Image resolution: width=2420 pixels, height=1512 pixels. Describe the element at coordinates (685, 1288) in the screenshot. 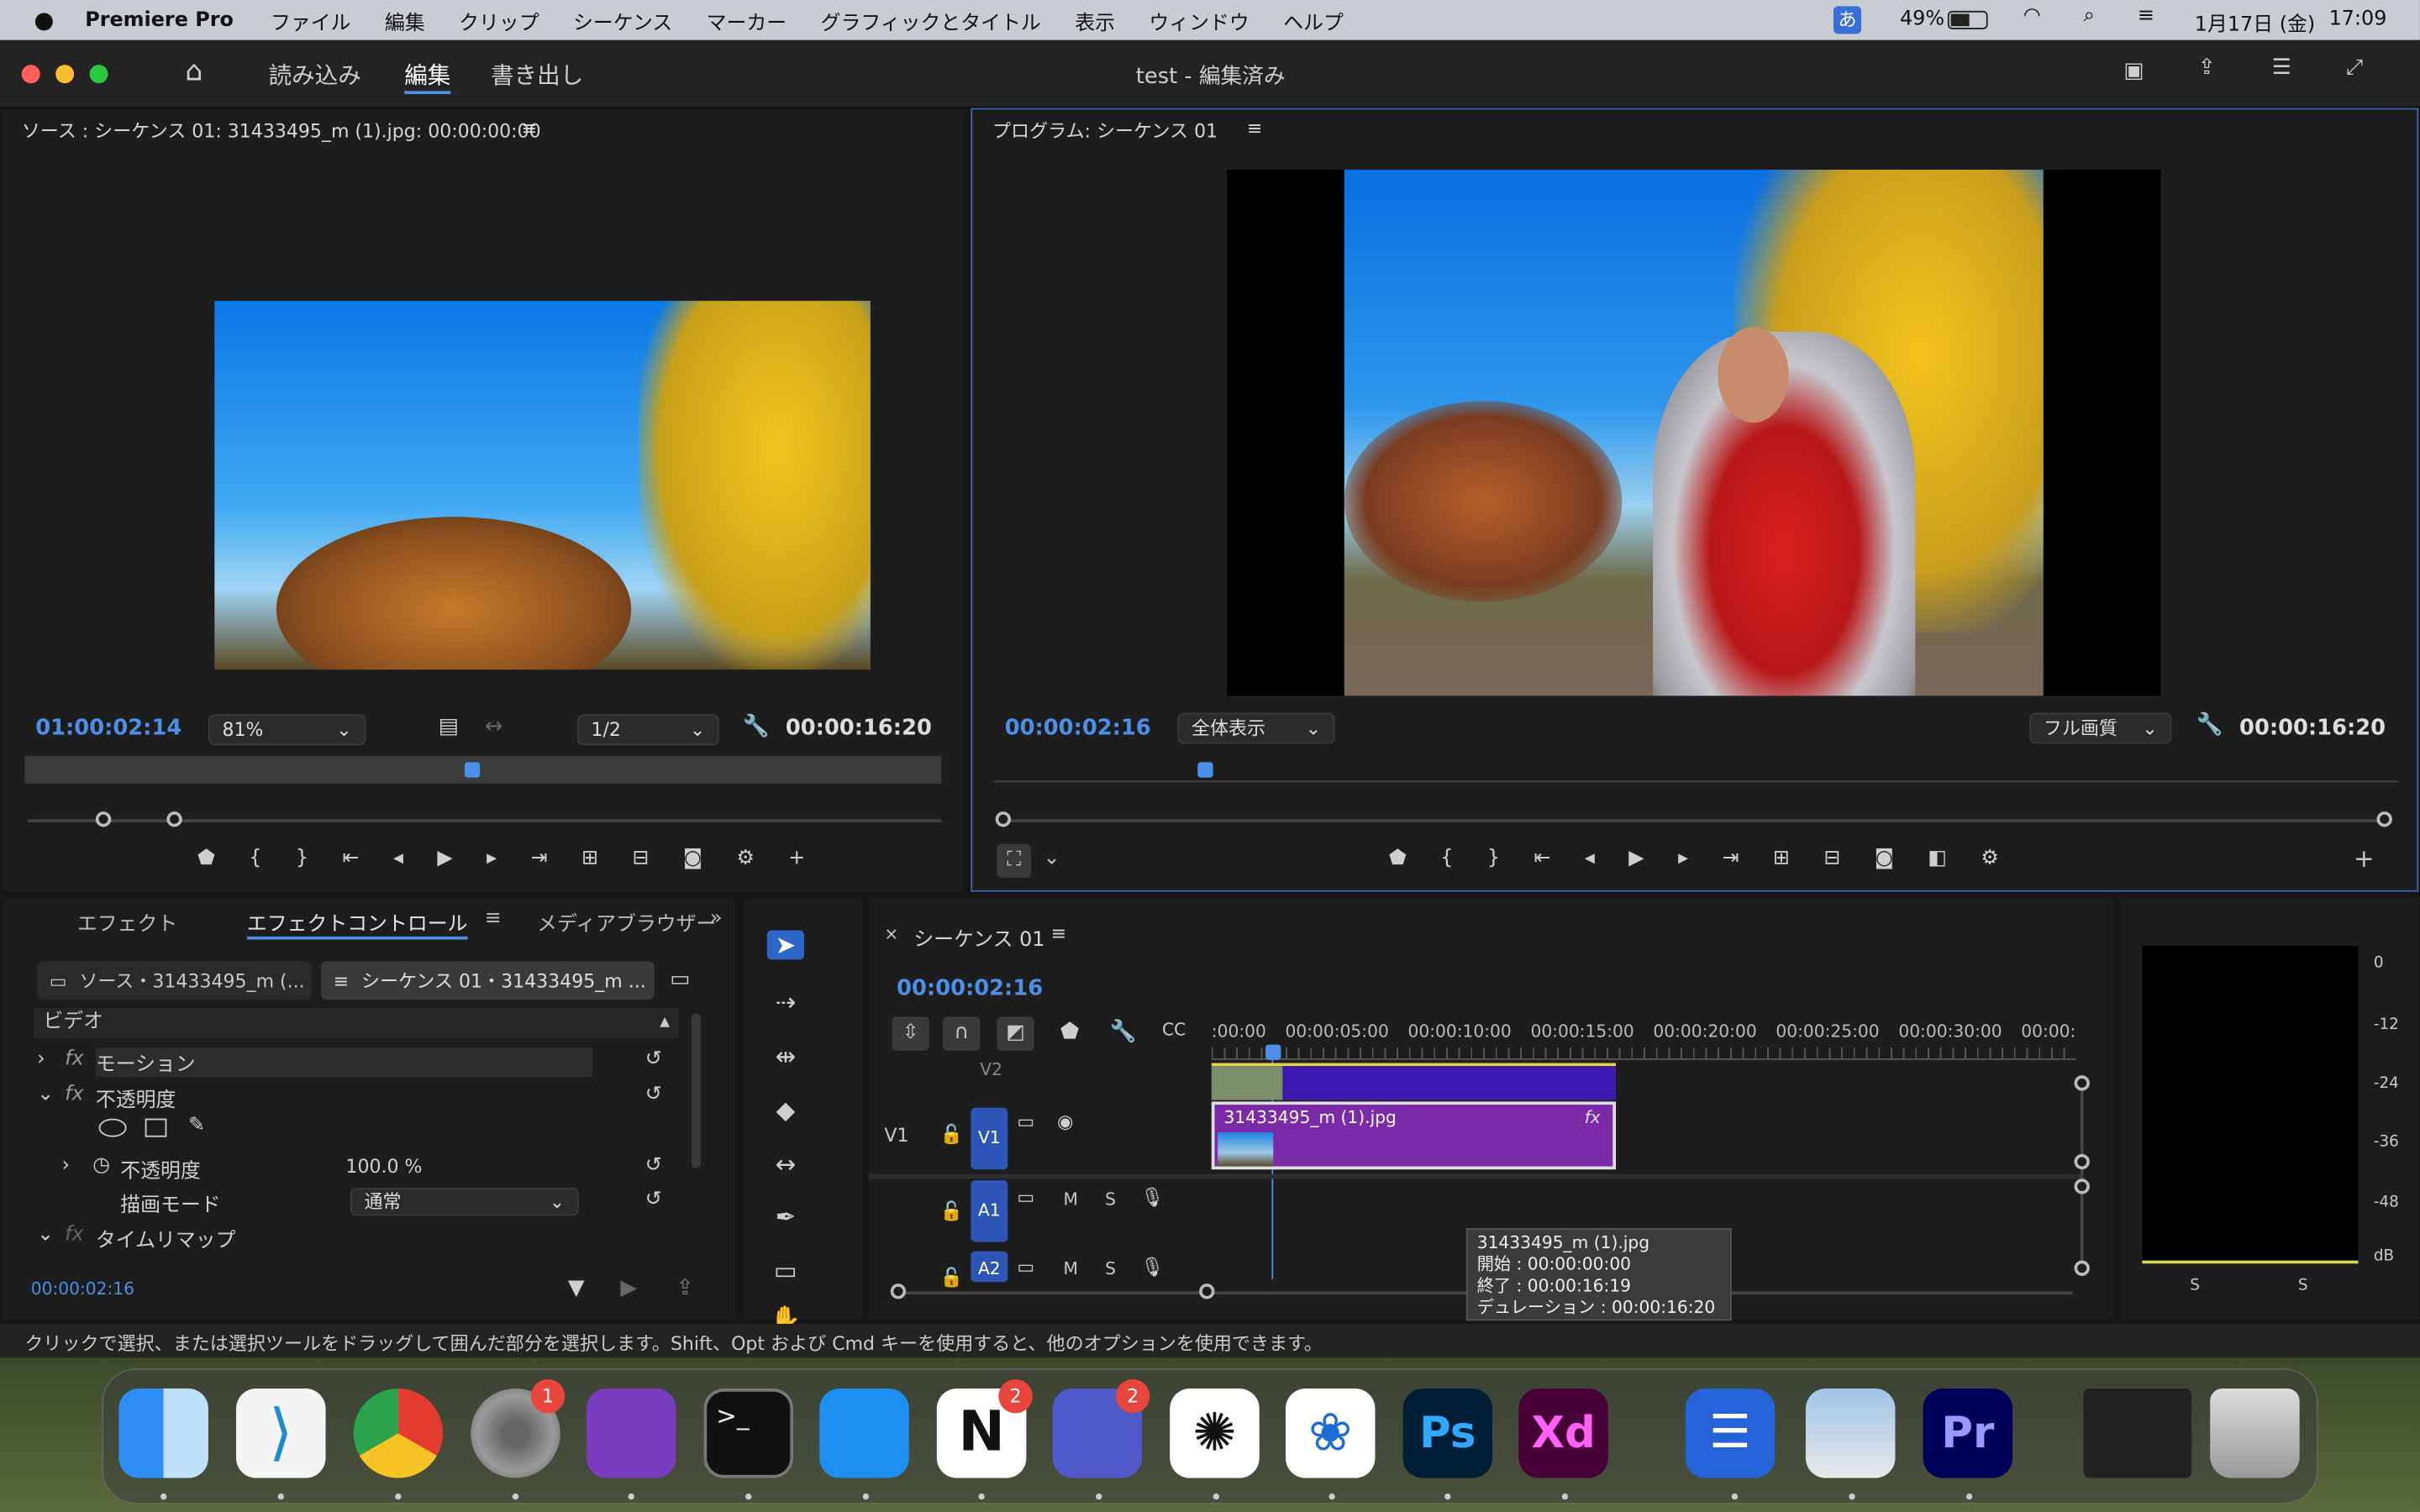

I see `export-icon: ⇪` at that location.